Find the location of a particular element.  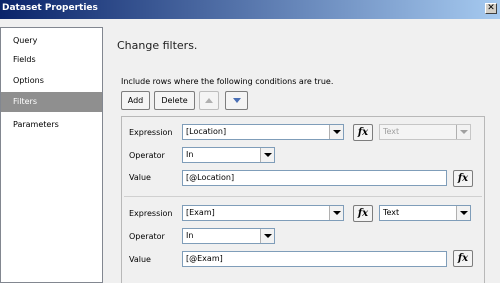

expression-select: [Location] is located at coordinates (263, 132).